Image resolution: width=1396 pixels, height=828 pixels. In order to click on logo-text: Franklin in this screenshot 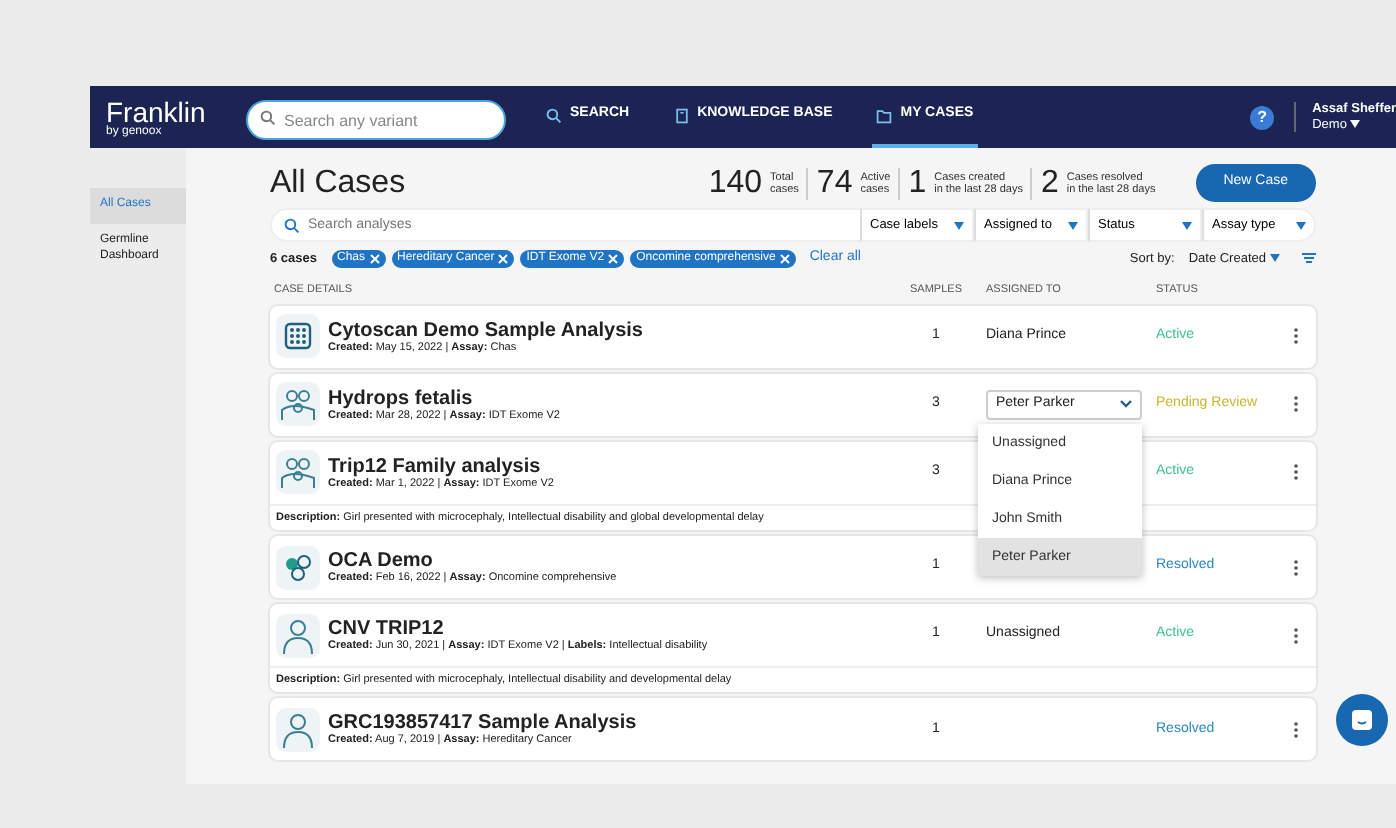, I will do `click(157, 111)`.